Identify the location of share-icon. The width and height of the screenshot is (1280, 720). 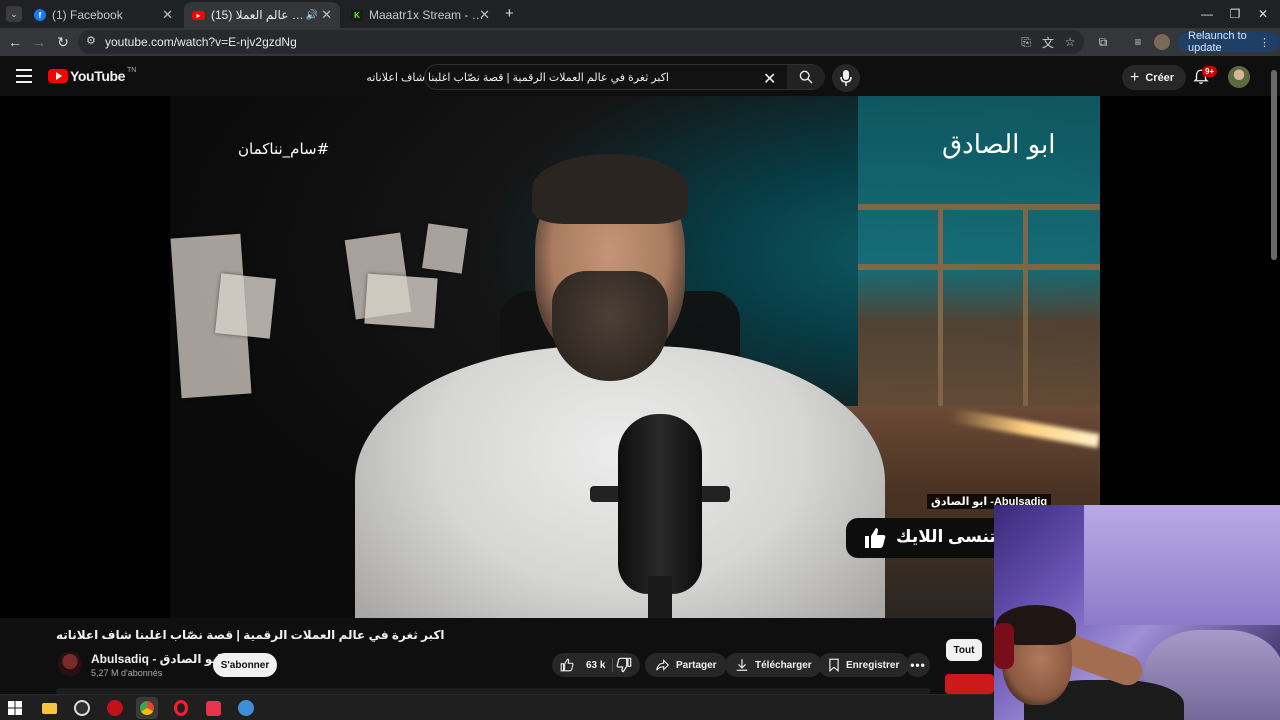
(663, 665).